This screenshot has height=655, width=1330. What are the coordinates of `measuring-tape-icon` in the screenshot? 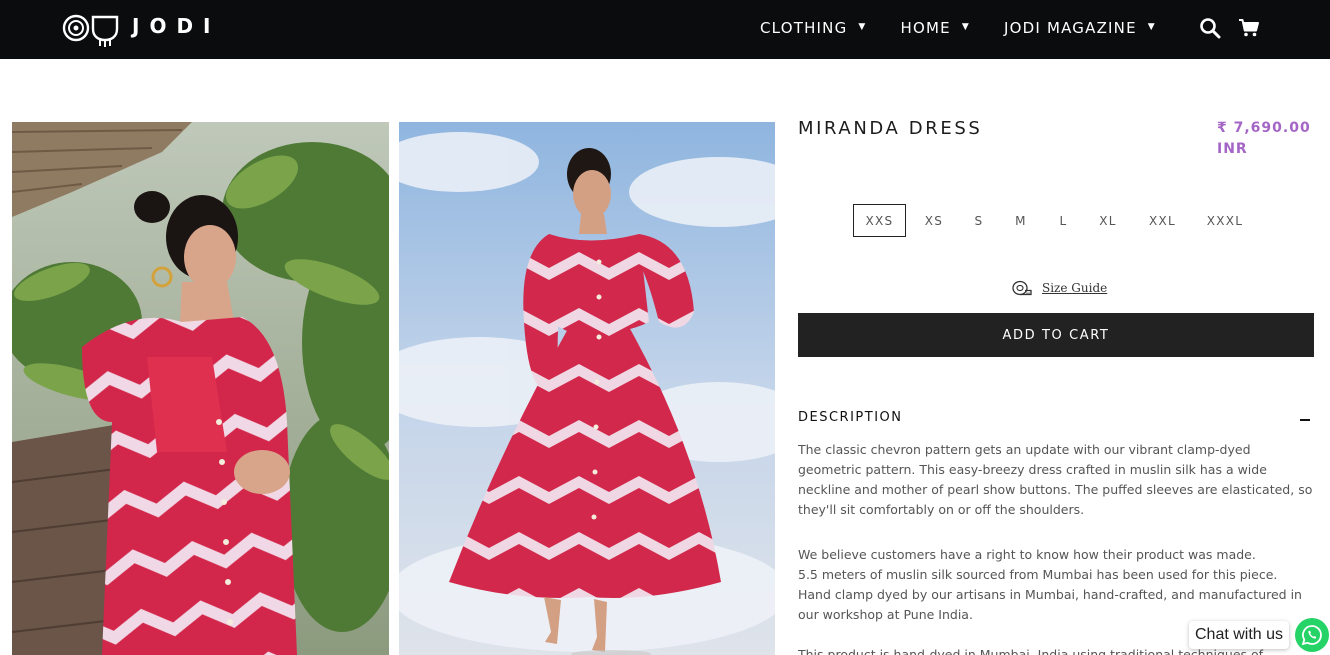 It's located at (1022, 288).